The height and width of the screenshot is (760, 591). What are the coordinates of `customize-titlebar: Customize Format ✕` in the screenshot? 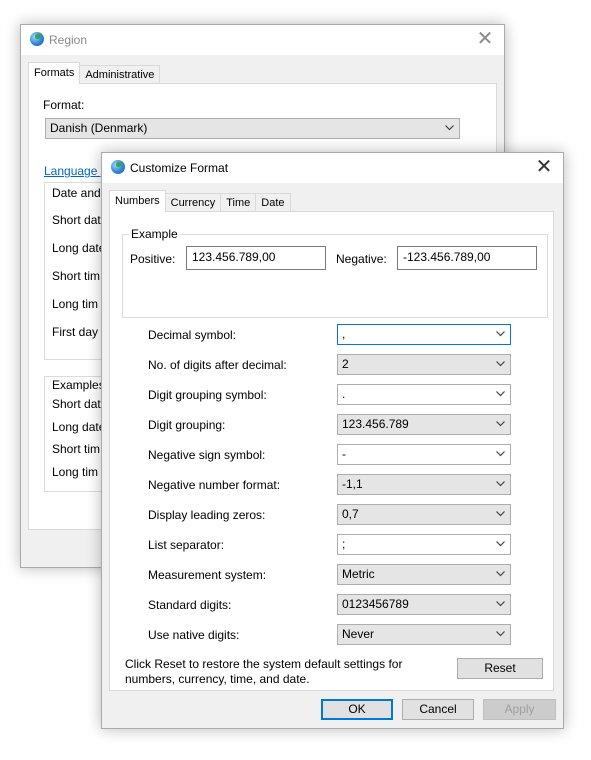 It's located at (332, 168).